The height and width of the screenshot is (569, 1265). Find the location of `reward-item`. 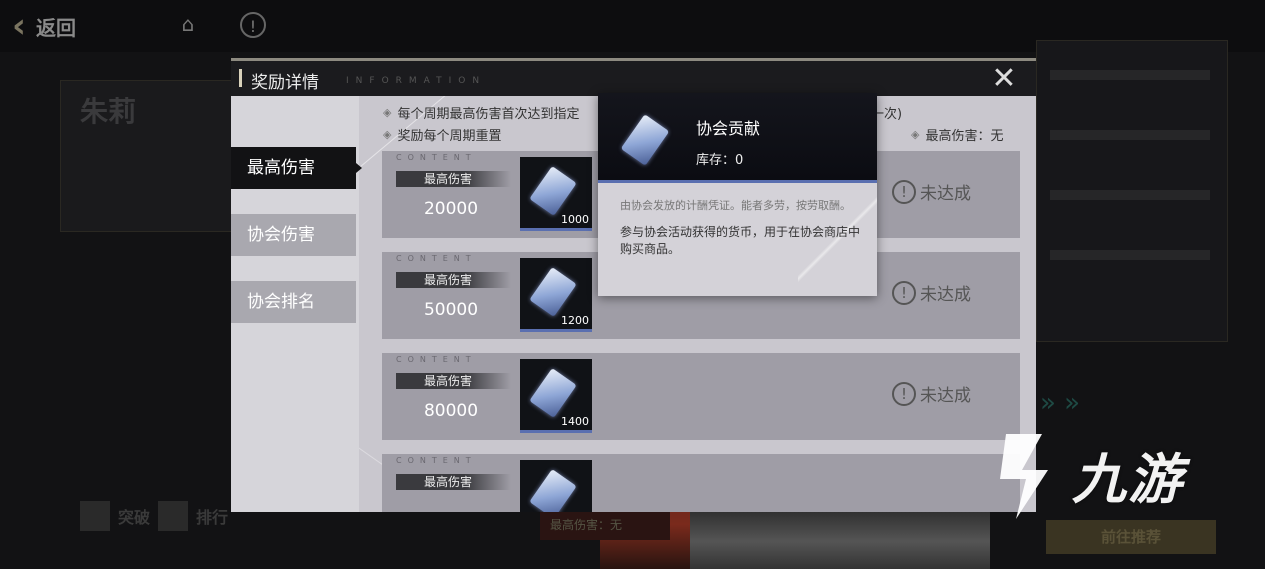

reward-item is located at coordinates (556, 486).